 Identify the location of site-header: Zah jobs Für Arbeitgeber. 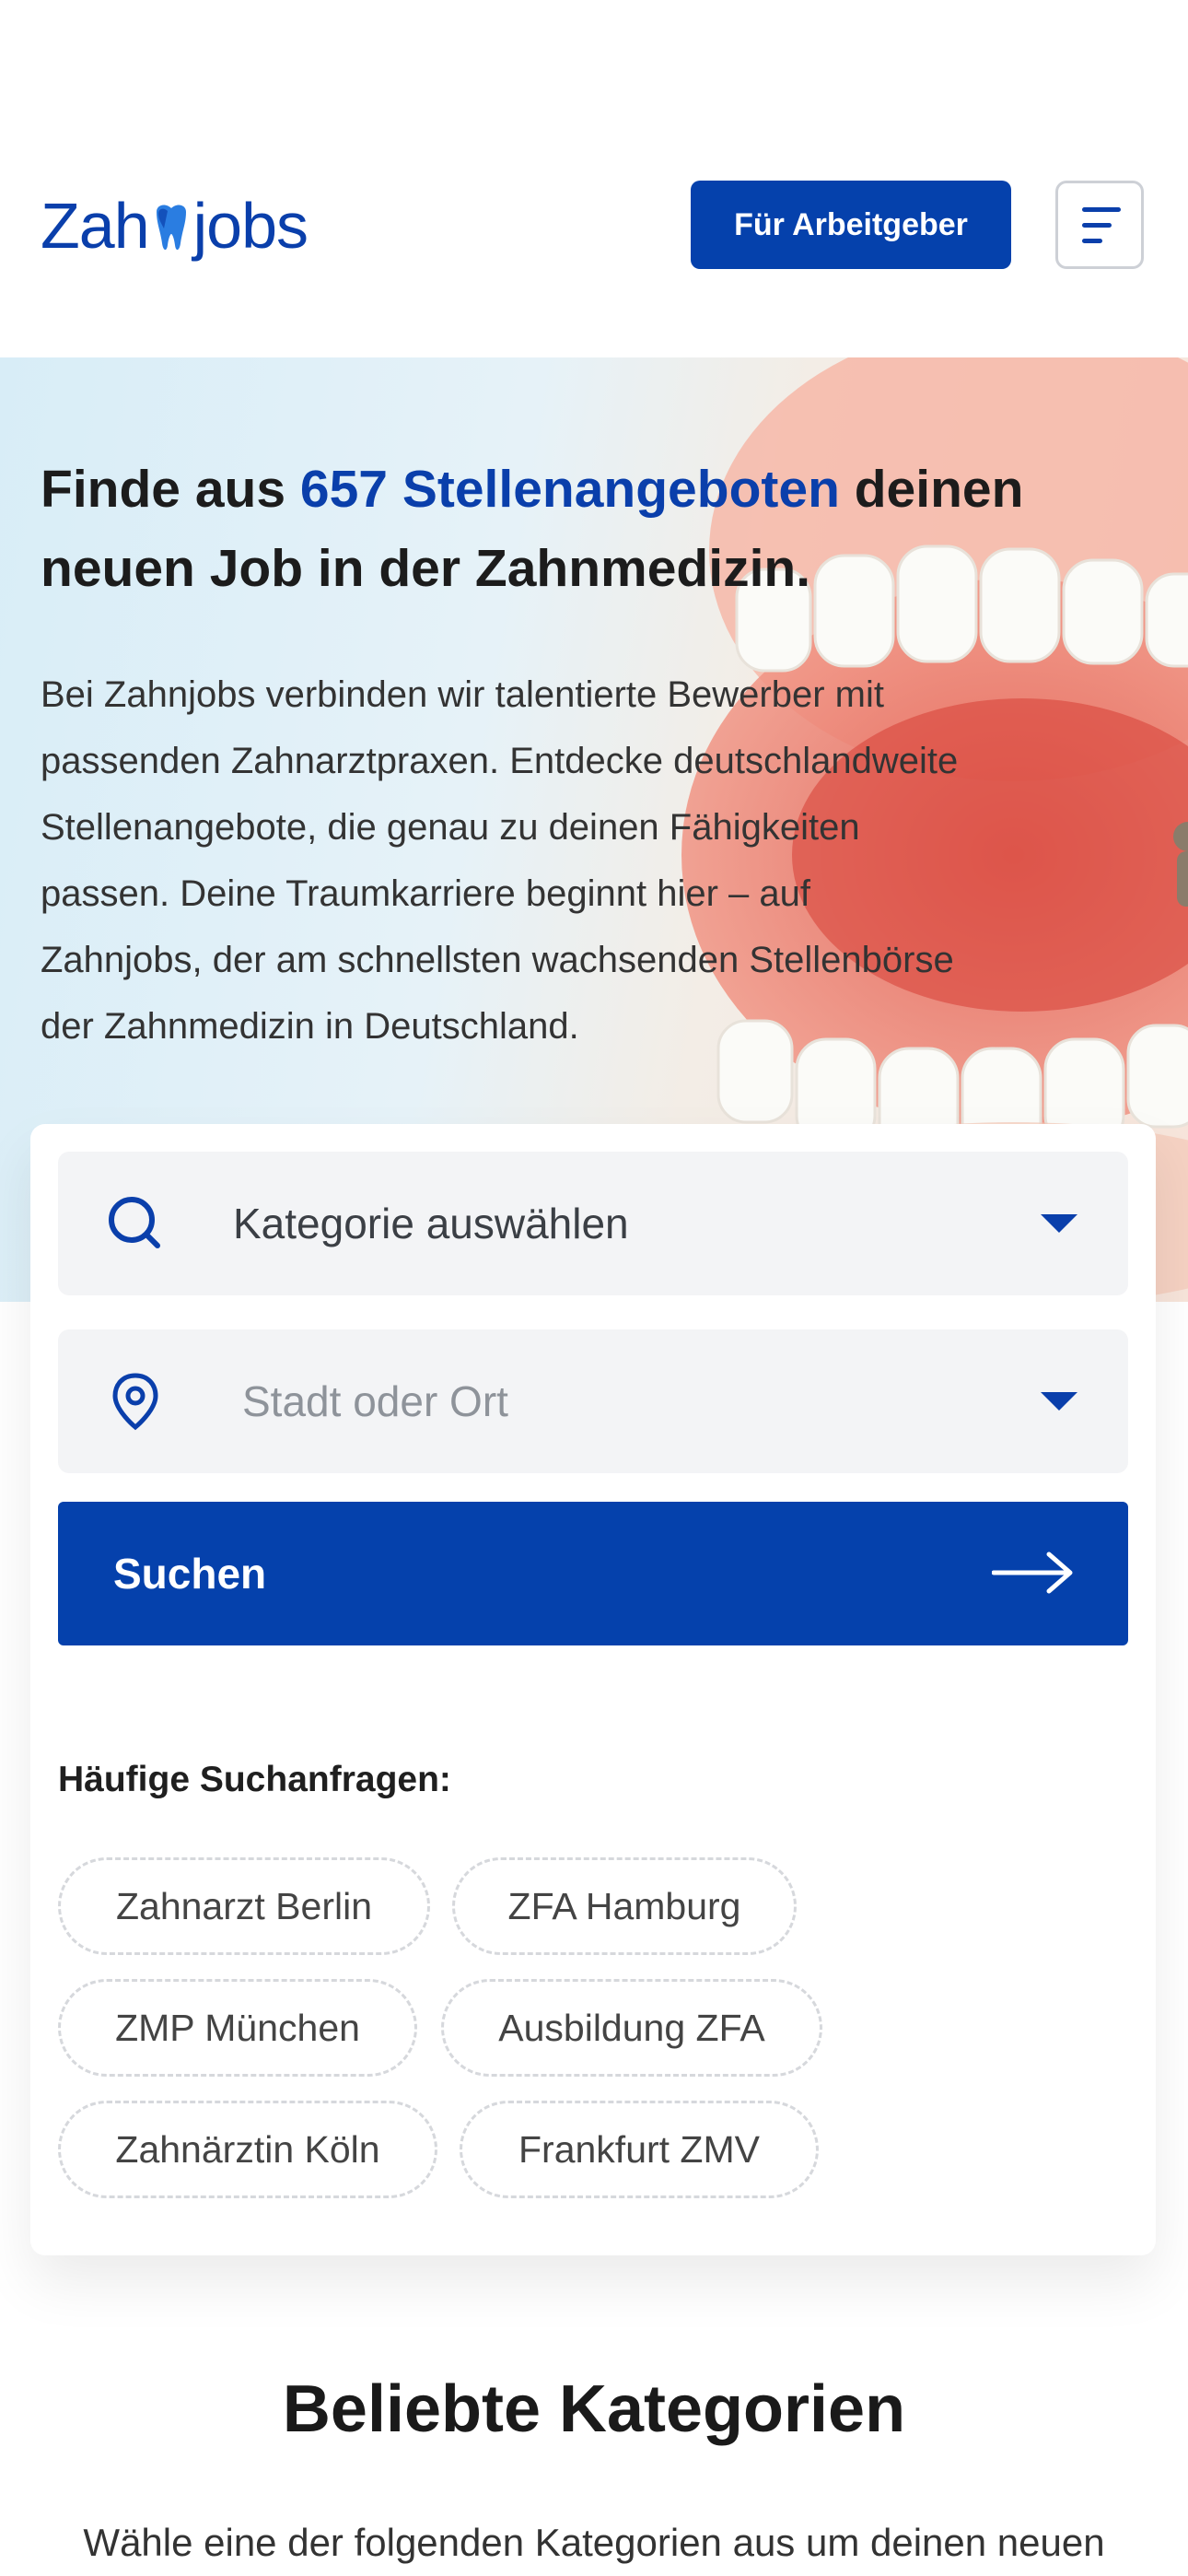
(594, 179).